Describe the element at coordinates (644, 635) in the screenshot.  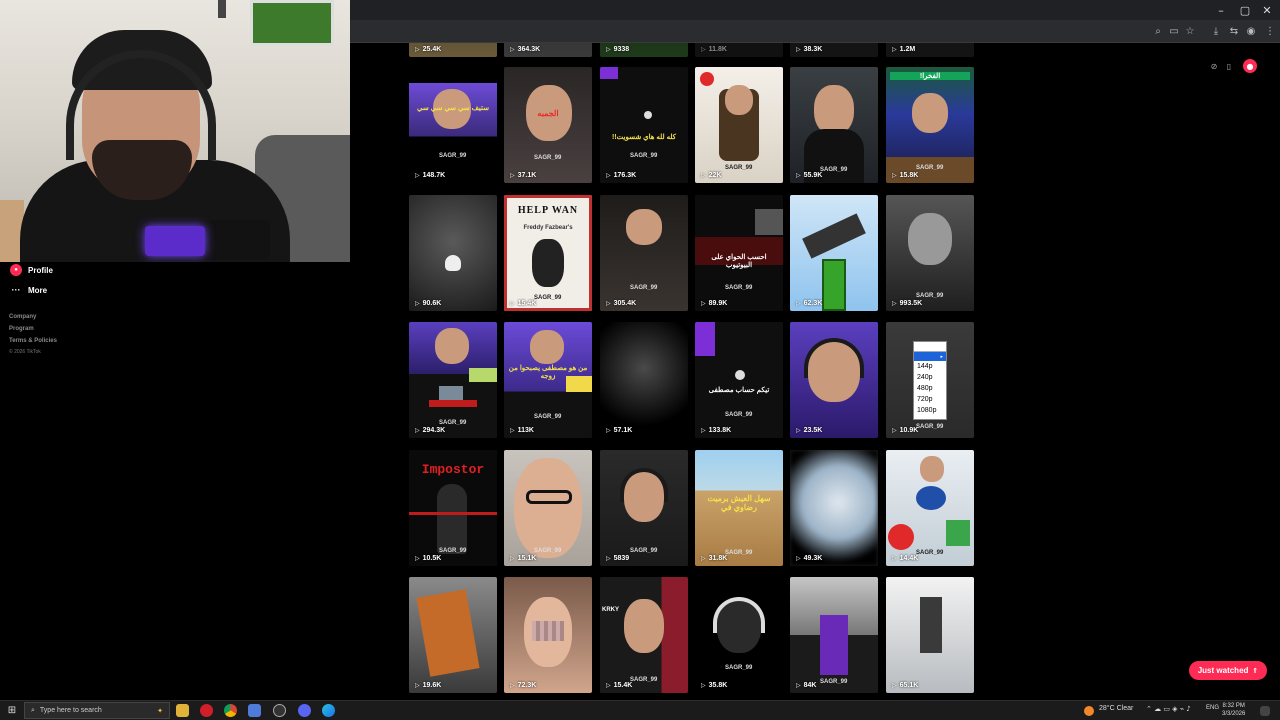
I see `video-tile: KRKY SAGR_99 ▷ 15.4K` at that location.